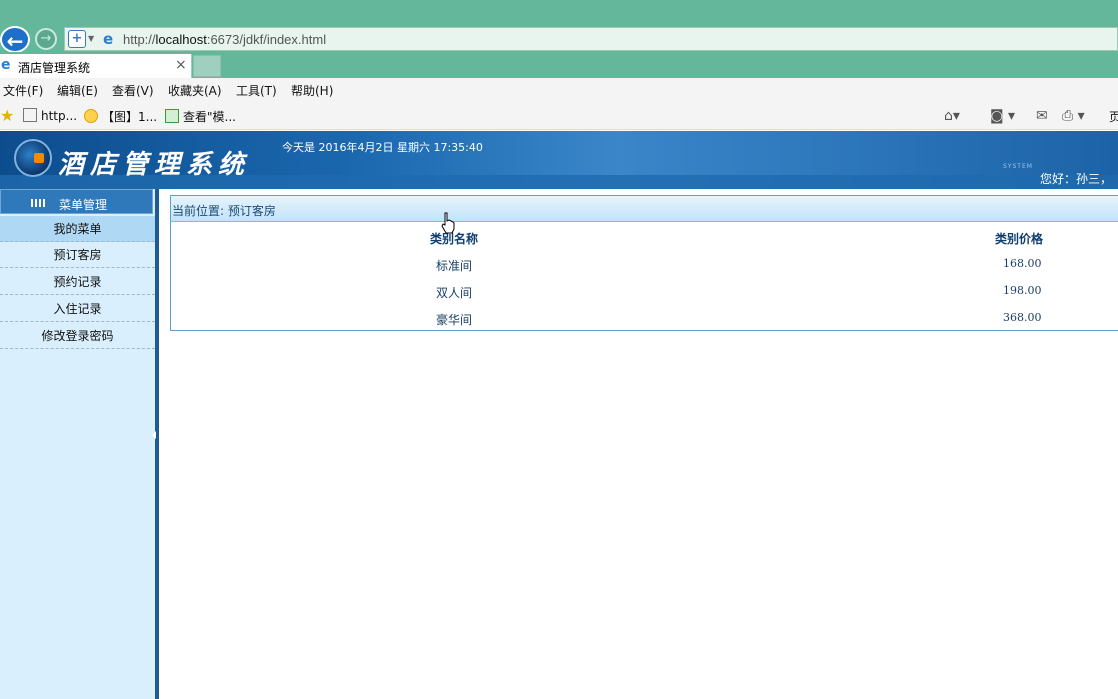  Describe the element at coordinates (1022, 263) in the screenshot. I see `table-cell-price: 168.00` at that location.